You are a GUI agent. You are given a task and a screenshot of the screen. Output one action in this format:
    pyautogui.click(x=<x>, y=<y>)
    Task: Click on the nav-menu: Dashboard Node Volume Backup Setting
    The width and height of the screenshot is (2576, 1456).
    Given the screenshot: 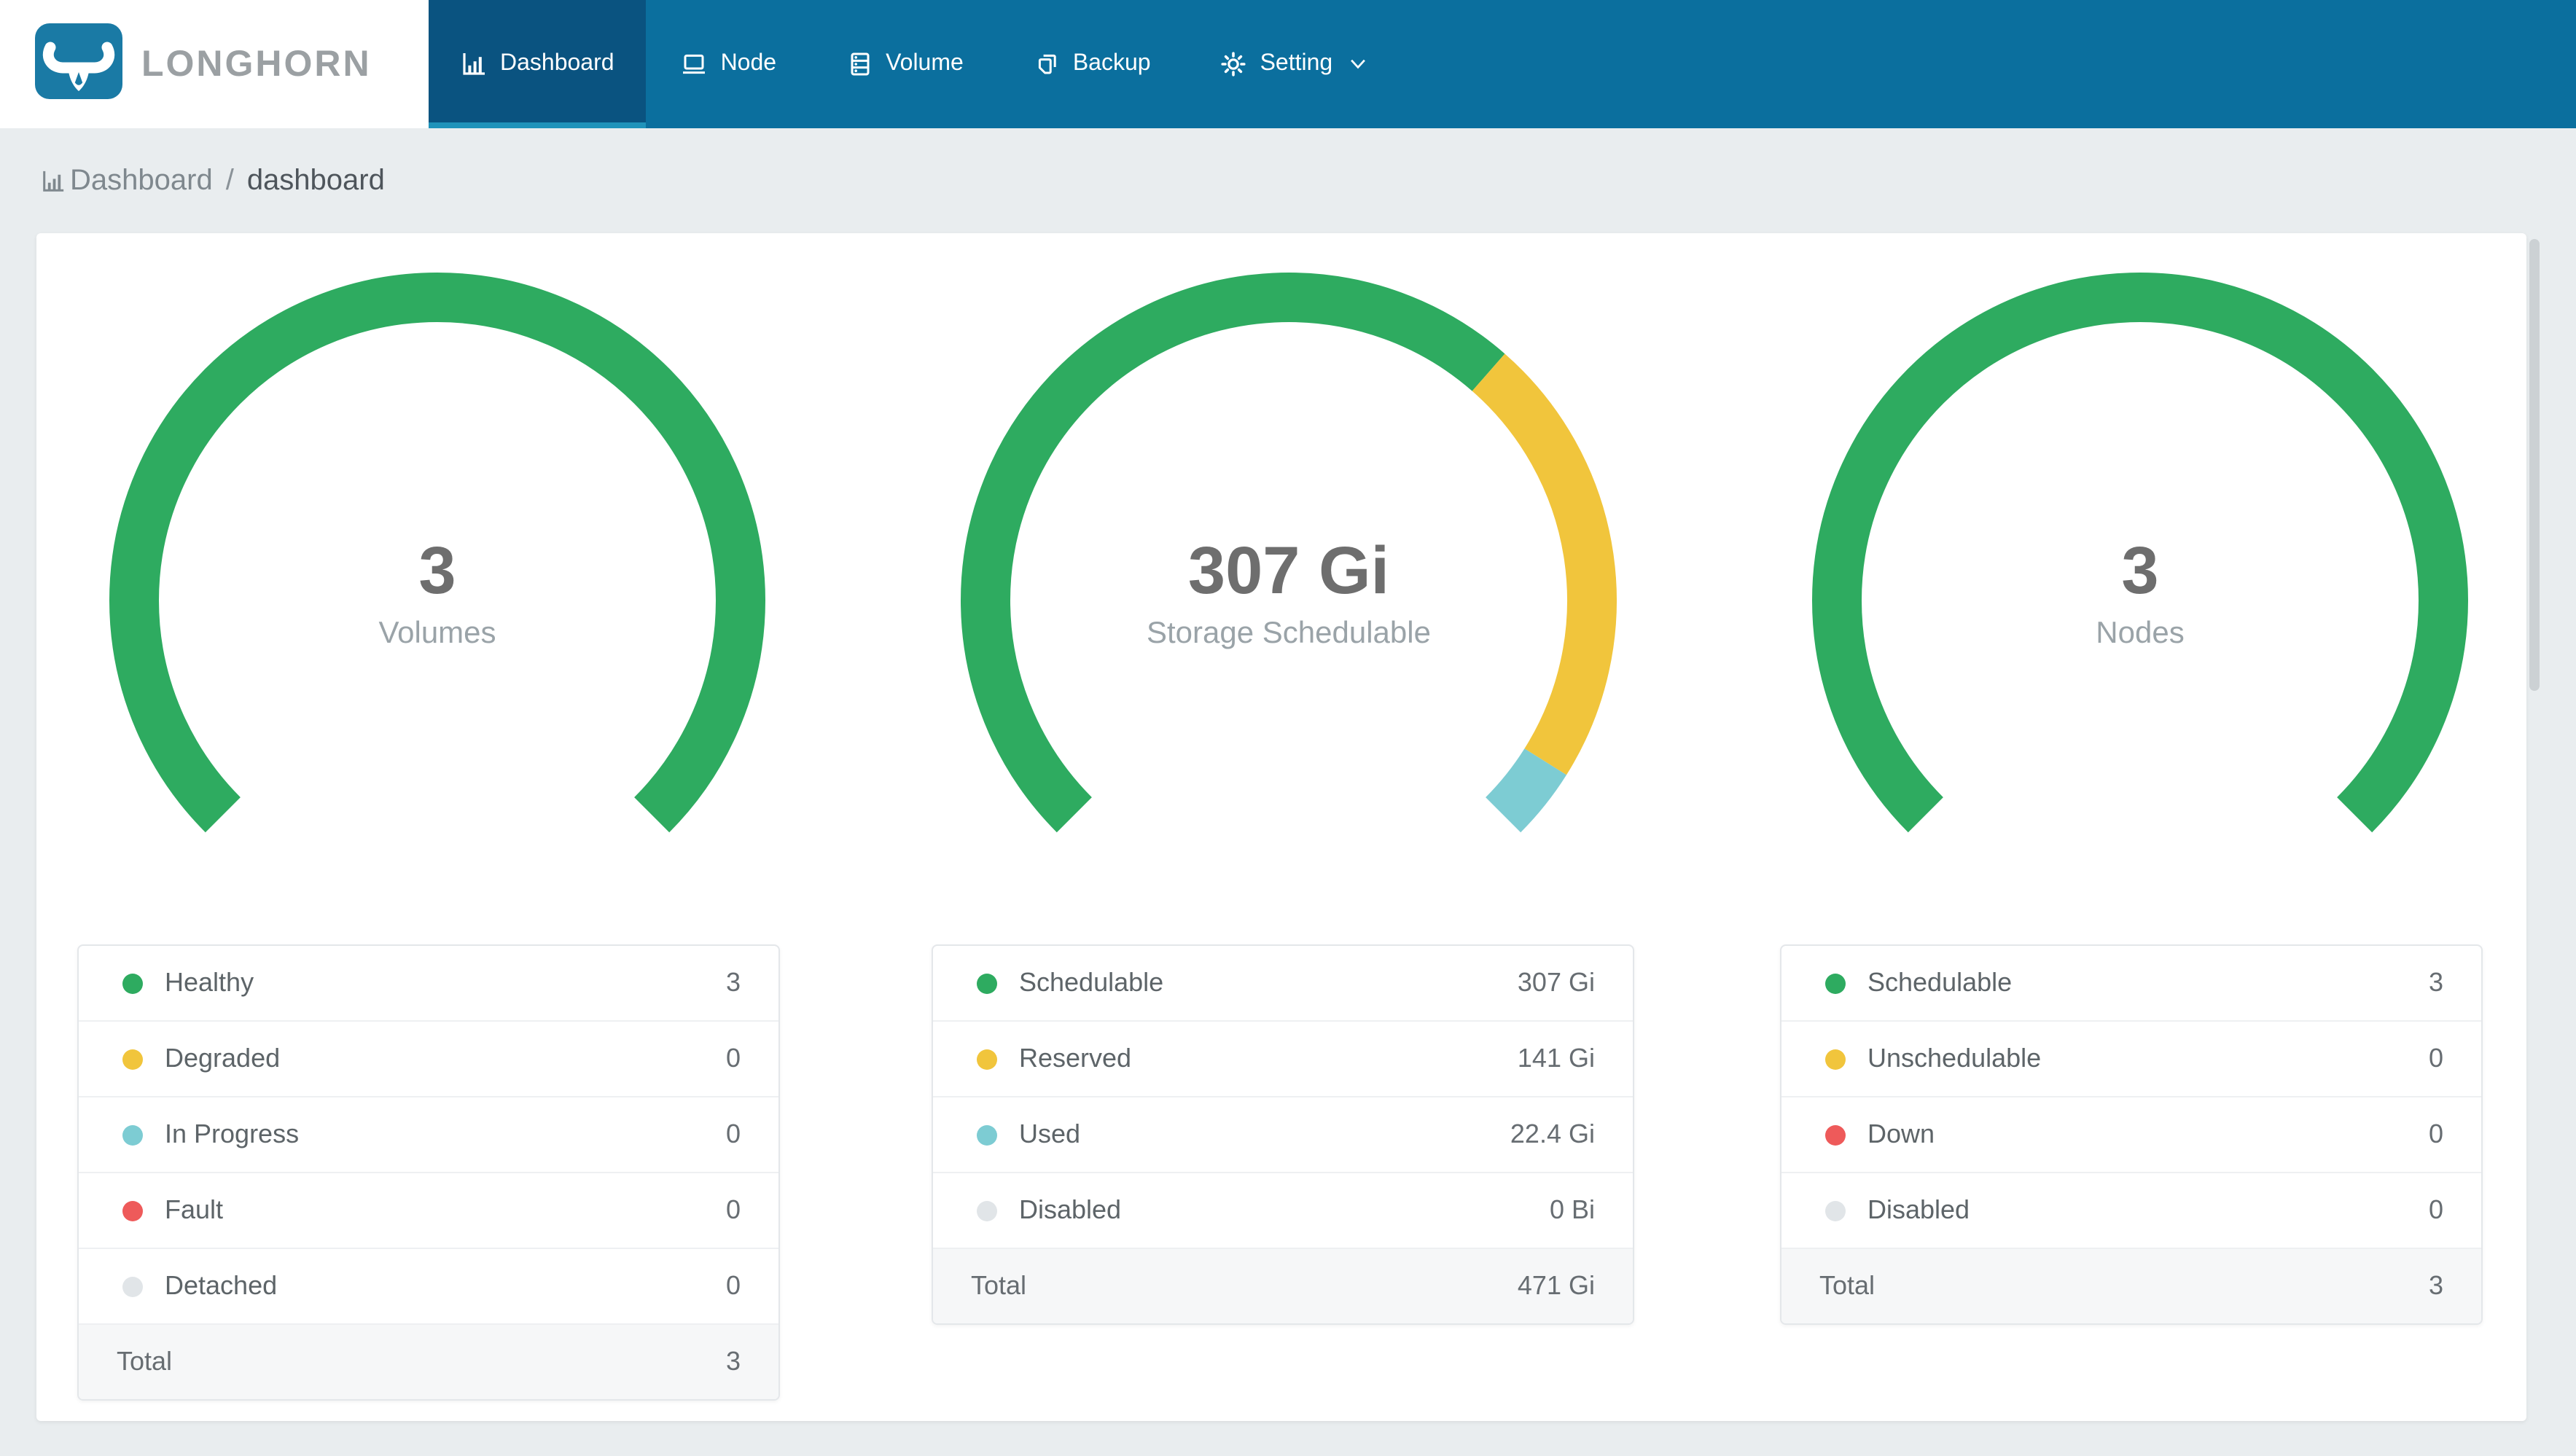 What is the action you would take?
    pyautogui.click(x=915, y=64)
    